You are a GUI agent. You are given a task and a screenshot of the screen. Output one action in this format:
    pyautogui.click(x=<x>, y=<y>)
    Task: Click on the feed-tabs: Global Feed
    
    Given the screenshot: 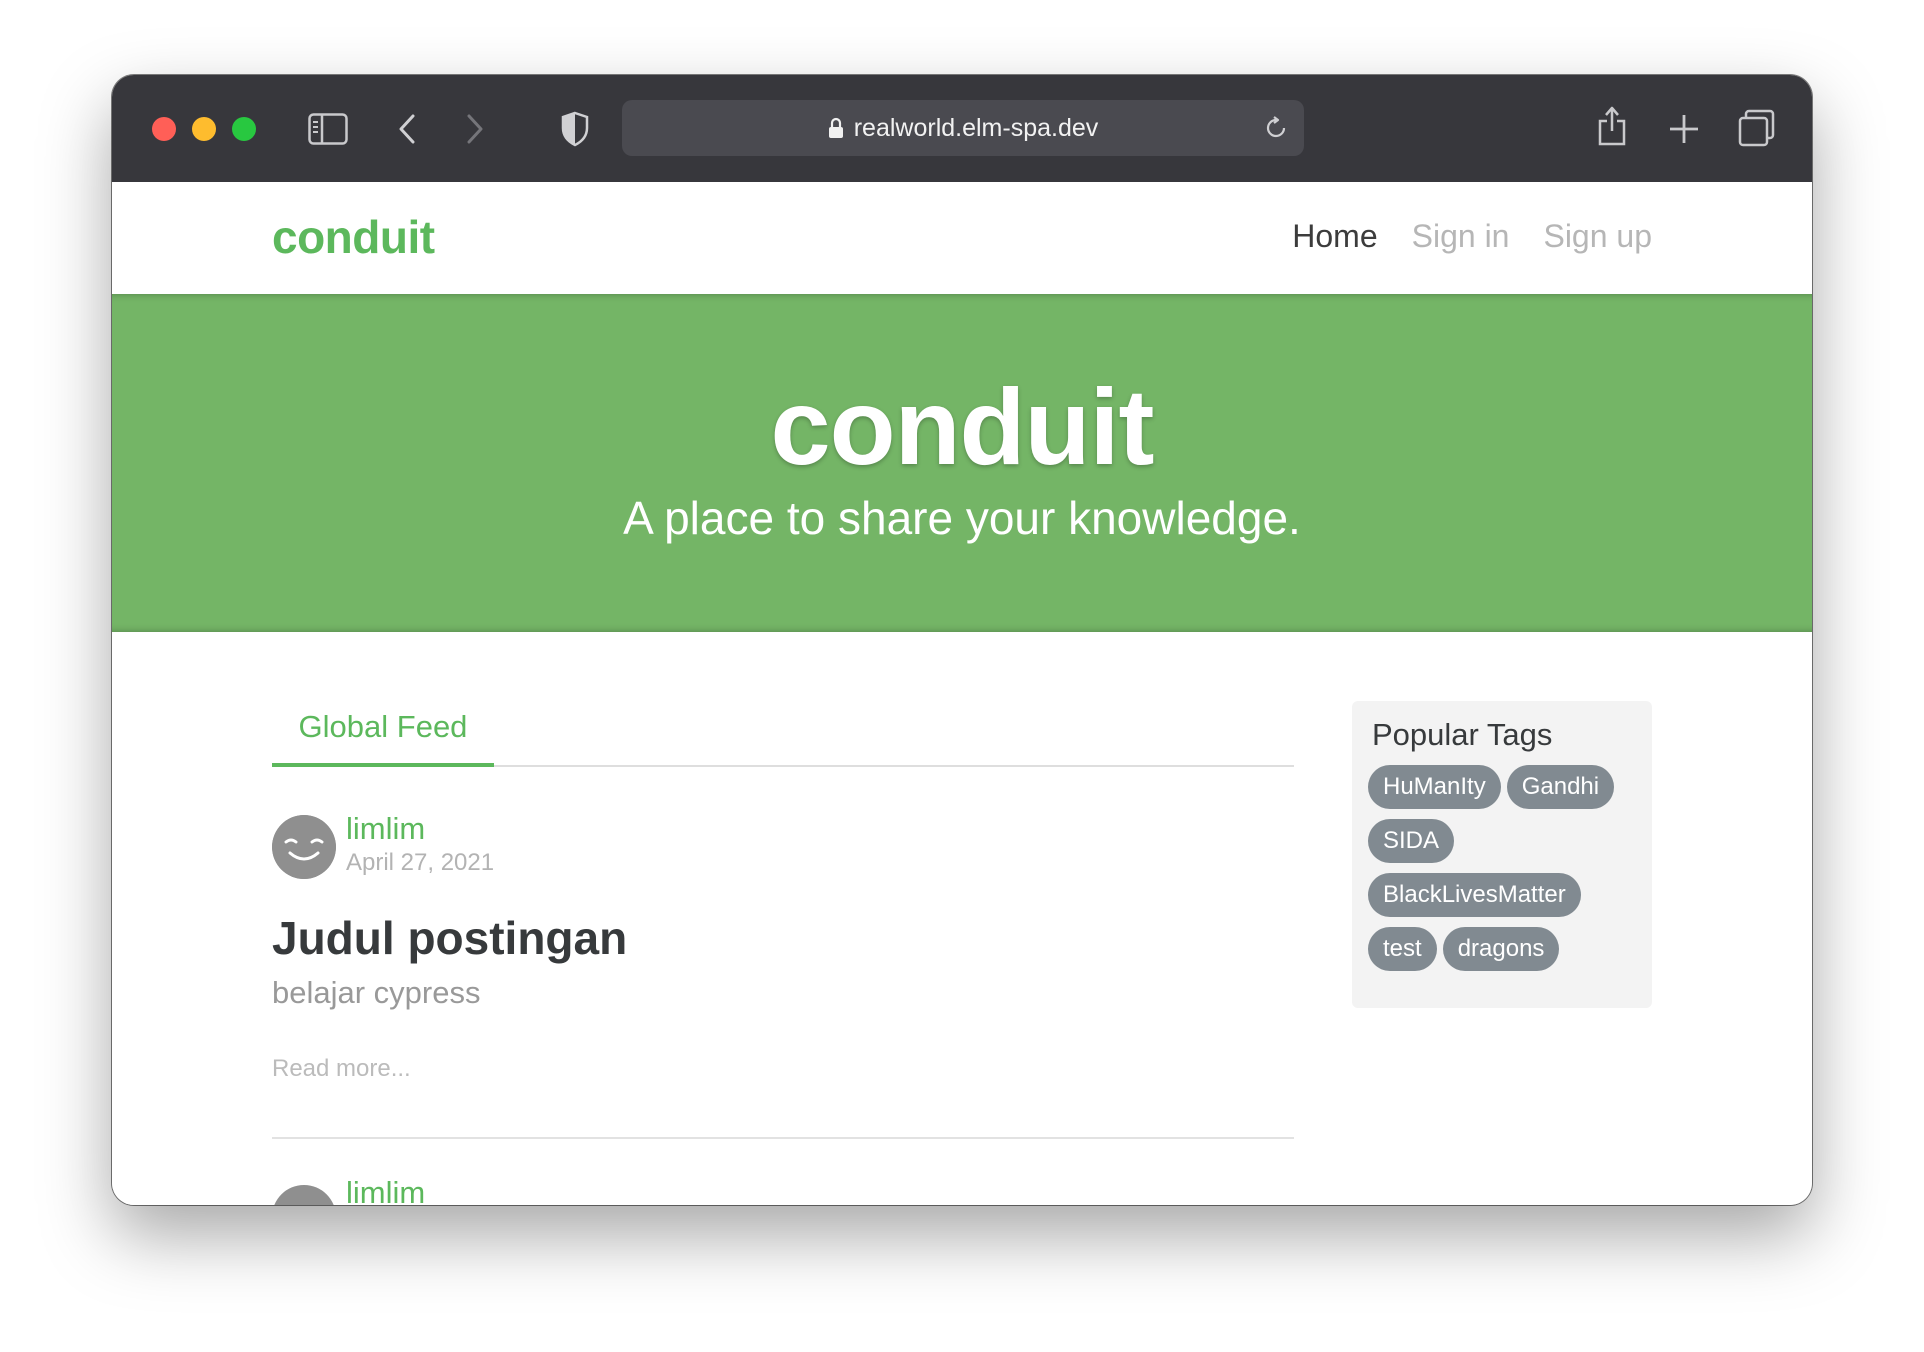 What is the action you would take?
    pyautogui.click(x=783, y=732)
    